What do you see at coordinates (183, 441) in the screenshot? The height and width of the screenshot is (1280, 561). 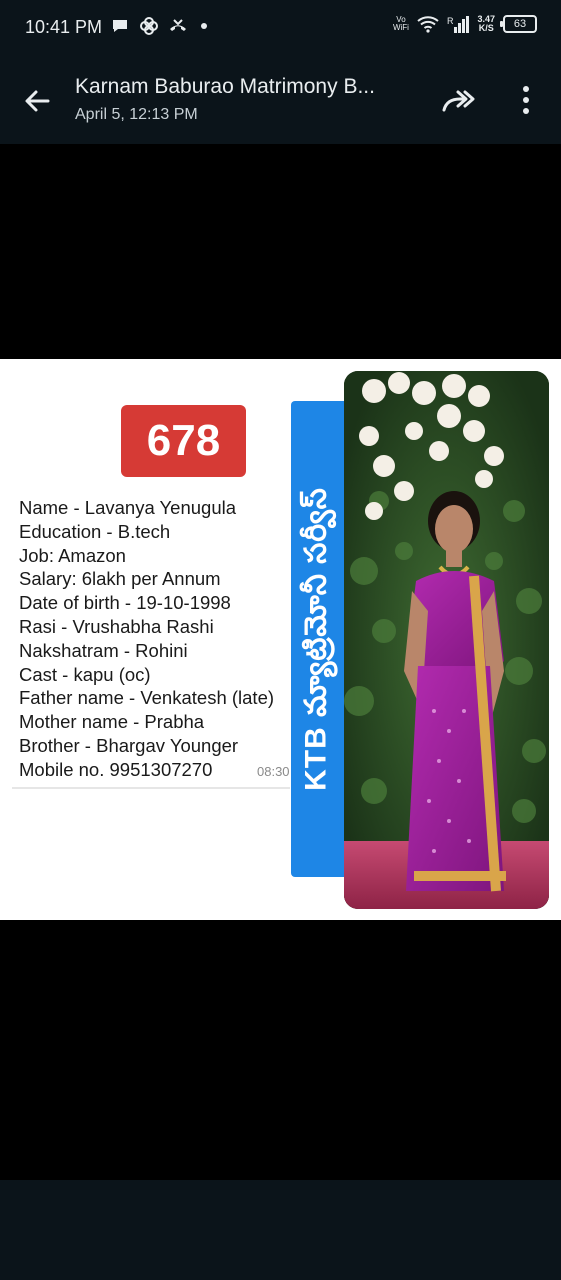 I see `profile-number-badge: 678` at bounding box center [183, 441].